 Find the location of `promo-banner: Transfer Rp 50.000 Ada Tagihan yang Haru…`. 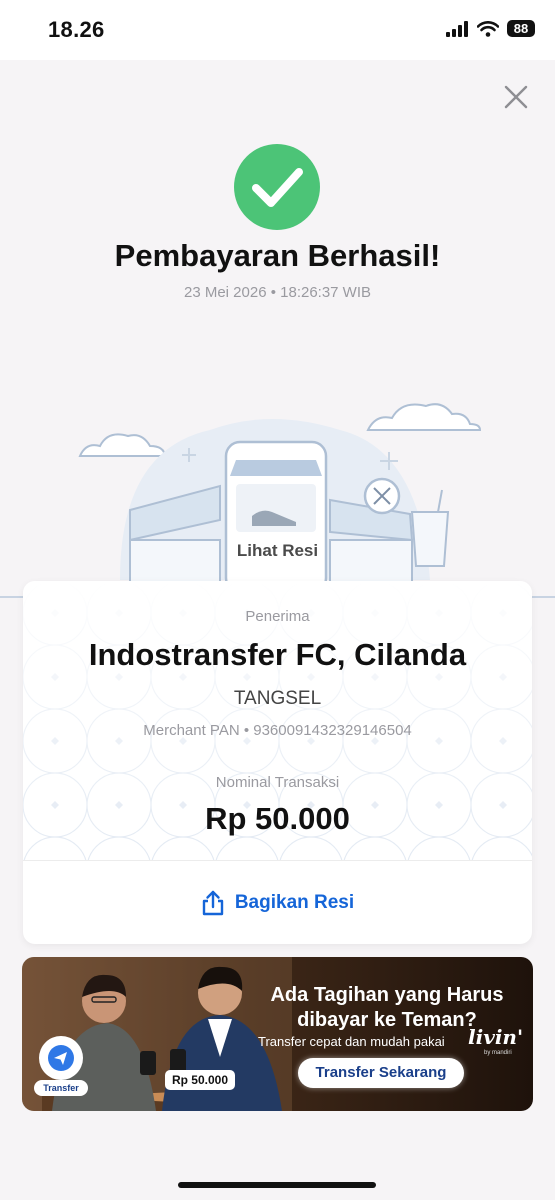

promo-banner: Transfer Rp 50.000 Ada Tagihan yang Haru… is located at coordinates (277, 1034).